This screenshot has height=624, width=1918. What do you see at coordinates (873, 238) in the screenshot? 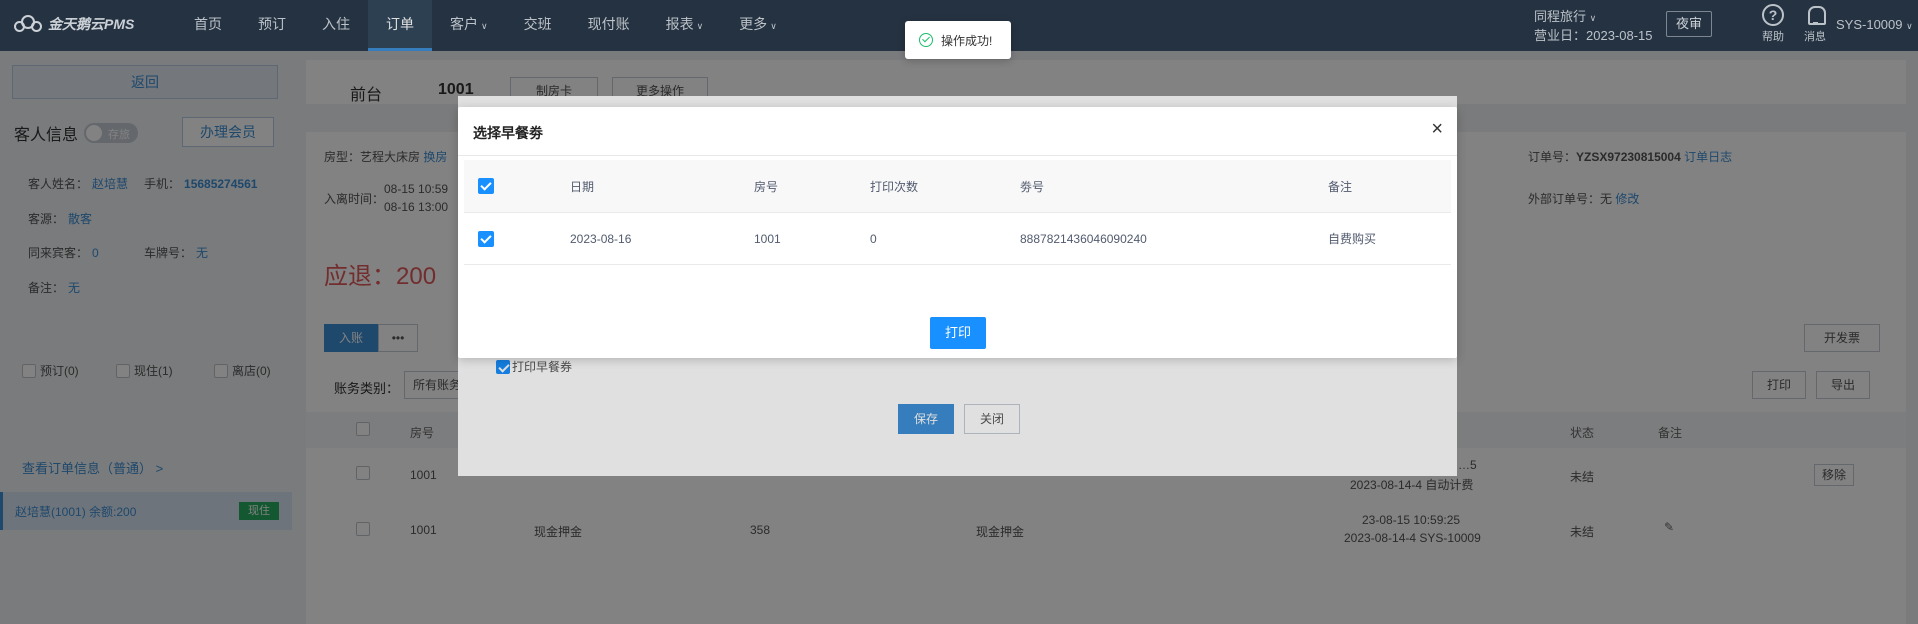
I see `coupon-print-count: 0` at bounding box center [873, 238].